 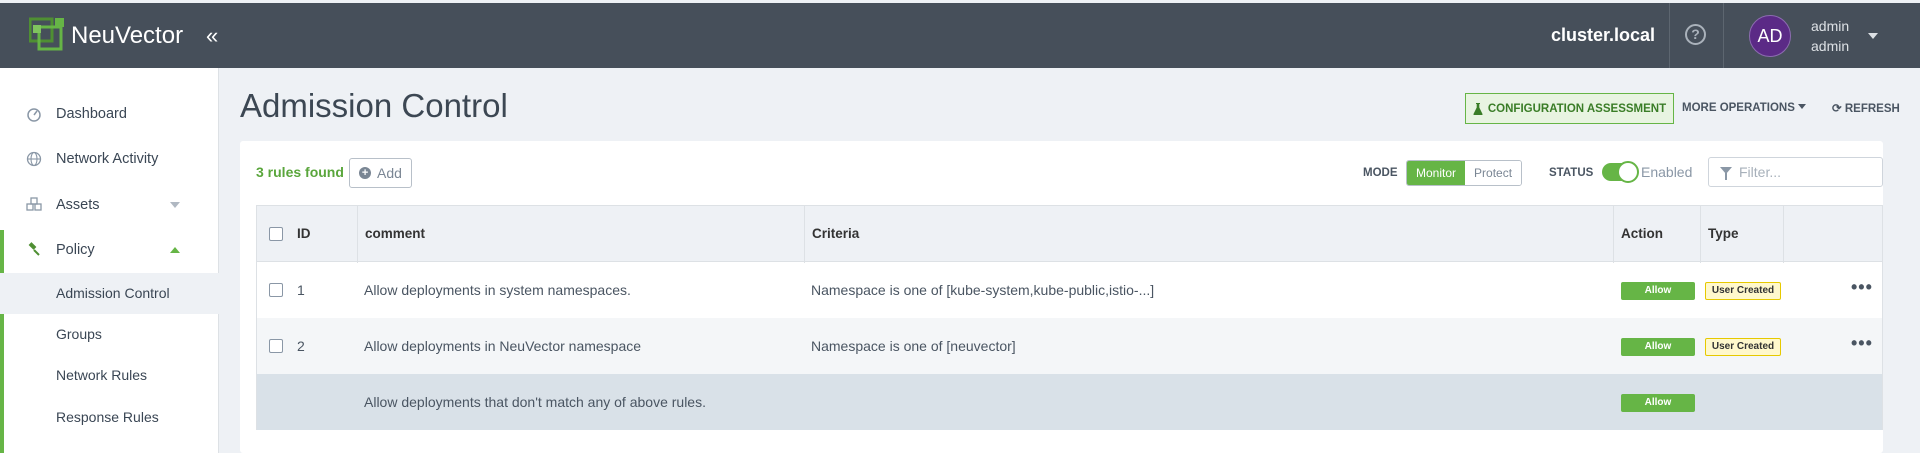 I want to click on sidebar-subitem-label: Response Rules, so click(x=107, y=417).